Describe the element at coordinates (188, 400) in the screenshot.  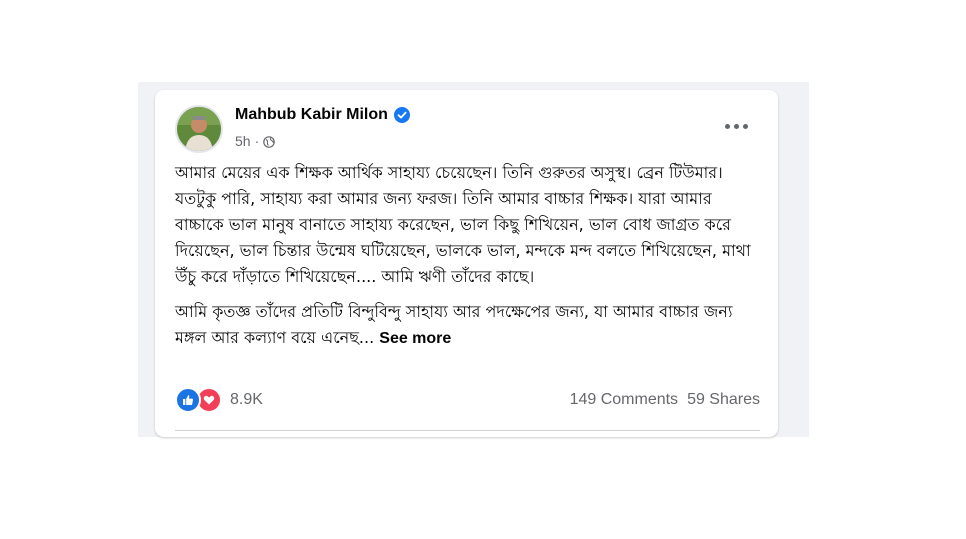
I see `like-icon` at that location.